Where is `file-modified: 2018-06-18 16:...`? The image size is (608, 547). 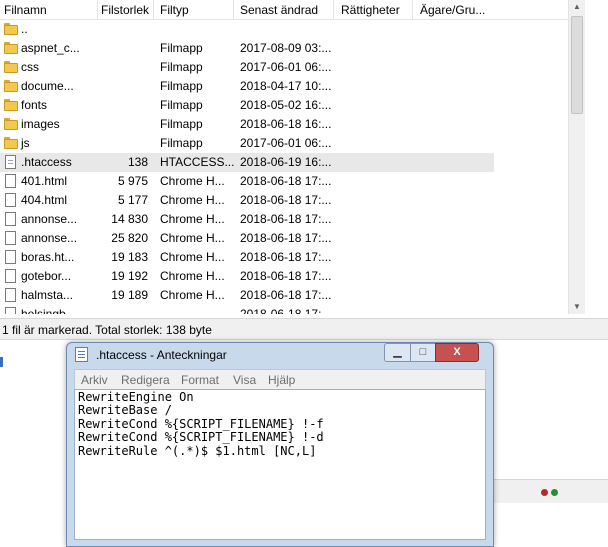
file-modified: 2018-06-18 16:... is located at coordinates (286, 124).